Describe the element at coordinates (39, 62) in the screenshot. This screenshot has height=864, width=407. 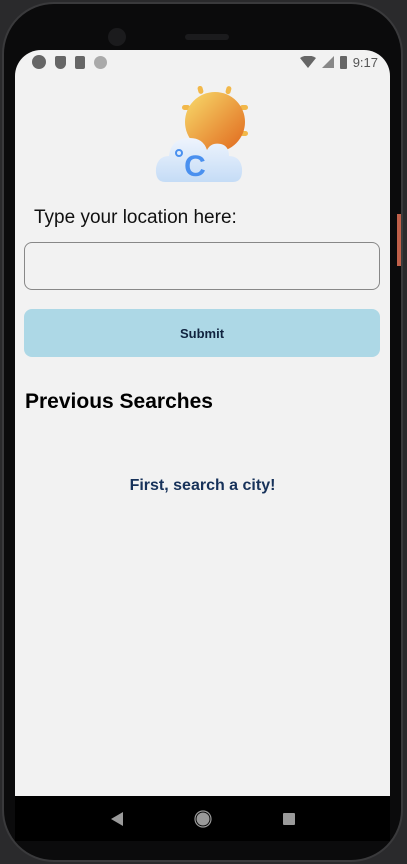
I see `expo-icon` at that location.